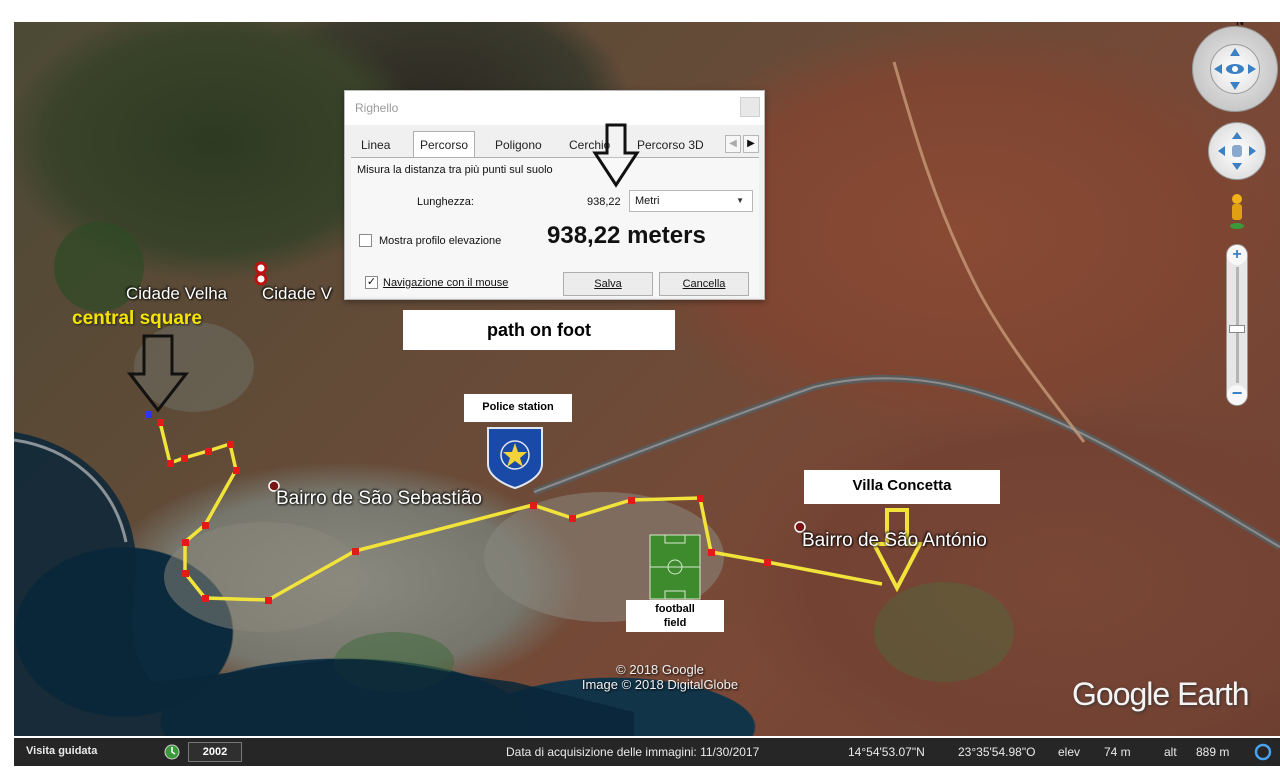 The height and width of the screenshot is (774, 1280). I want to click on football-label-line2: field, so click(675, 623).